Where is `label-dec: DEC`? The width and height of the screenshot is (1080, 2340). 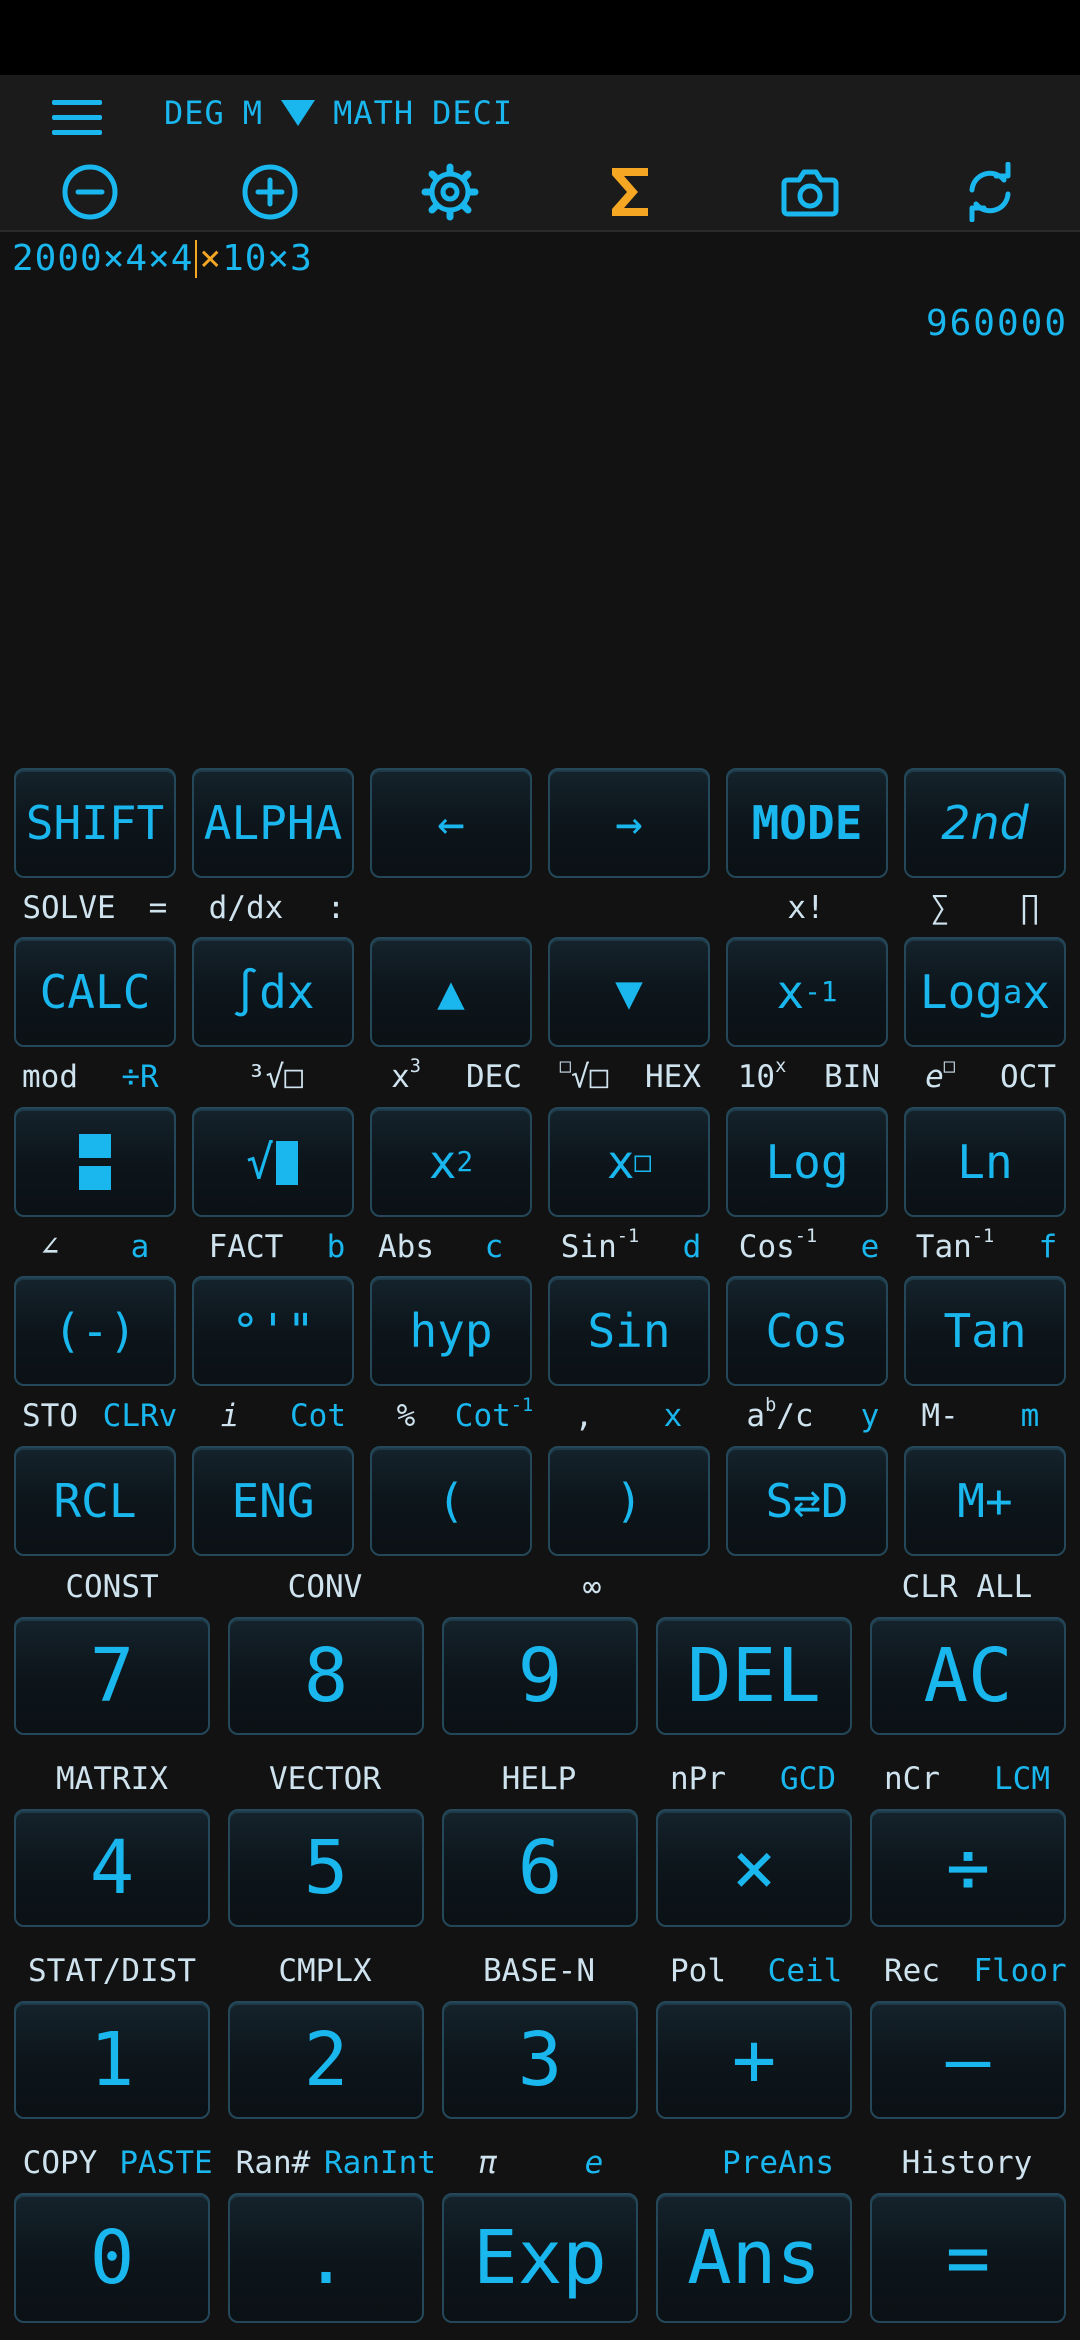 label-dec: DEC is located at coordinates (494, 1077).